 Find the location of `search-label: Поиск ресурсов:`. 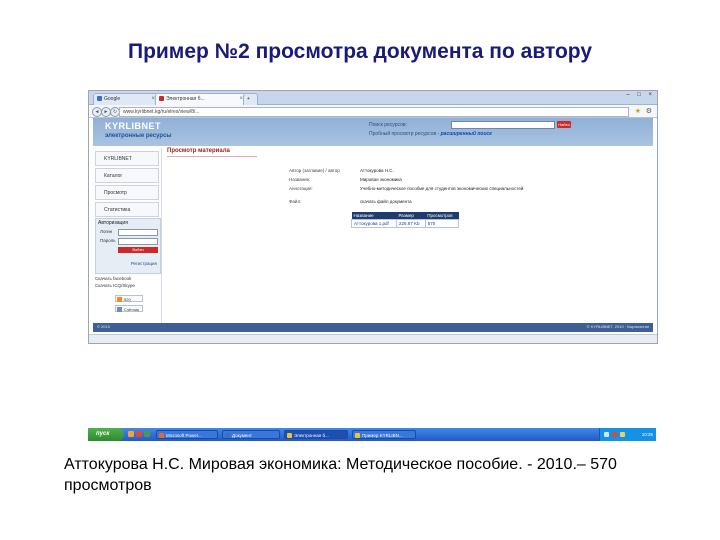

search-label: Поиск ресурсов: is located at coordinates (388, 125).